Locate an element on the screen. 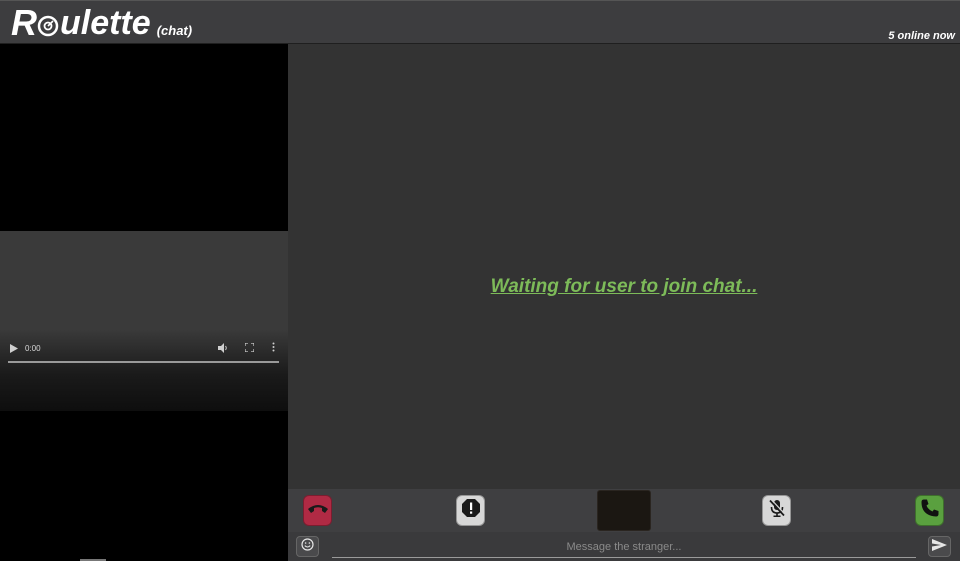 This screenshot has height=561, width=960. play-icon is located at coordinates (14, 349).